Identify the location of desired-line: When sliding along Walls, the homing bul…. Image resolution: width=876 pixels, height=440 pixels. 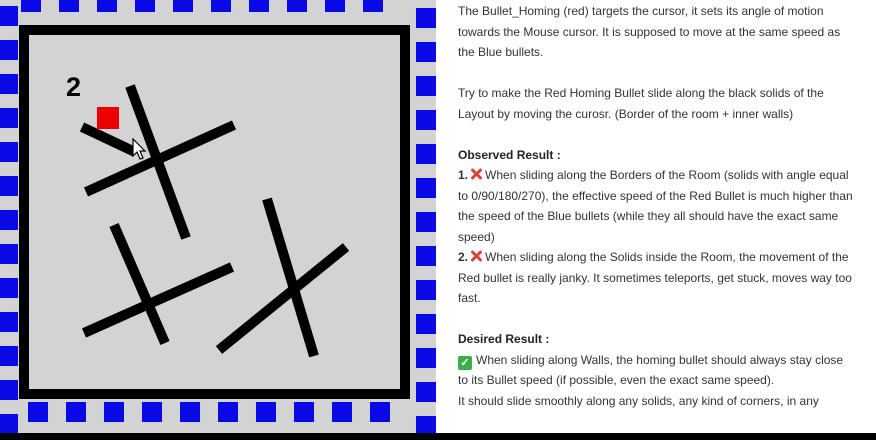
(660, 359).